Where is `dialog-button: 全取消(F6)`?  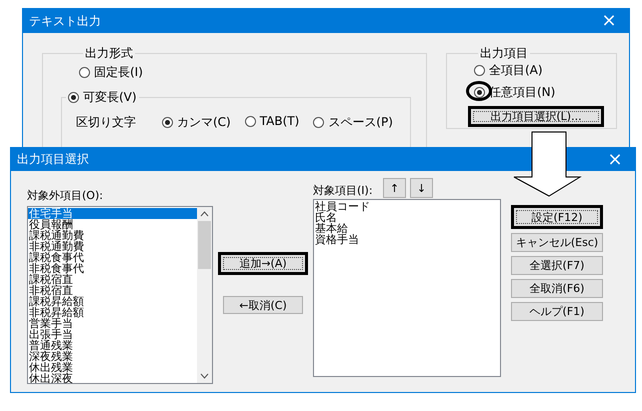 dialog-button: 全取消(F6) is located at coordinates (557, 288).